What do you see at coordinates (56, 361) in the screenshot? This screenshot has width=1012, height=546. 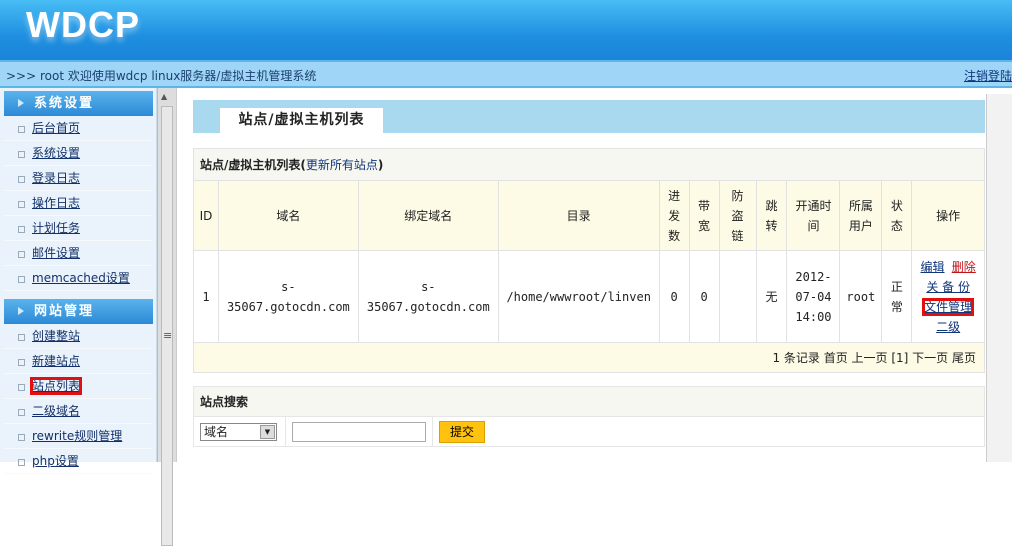 I see `sidebar-link: 新建站点` at bounding box center [56, 361].